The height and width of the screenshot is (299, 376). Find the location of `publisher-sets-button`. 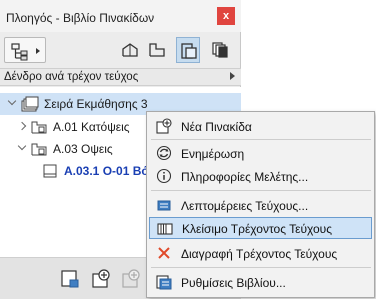

publisher-sets-button is located at coordinates (220, 50).